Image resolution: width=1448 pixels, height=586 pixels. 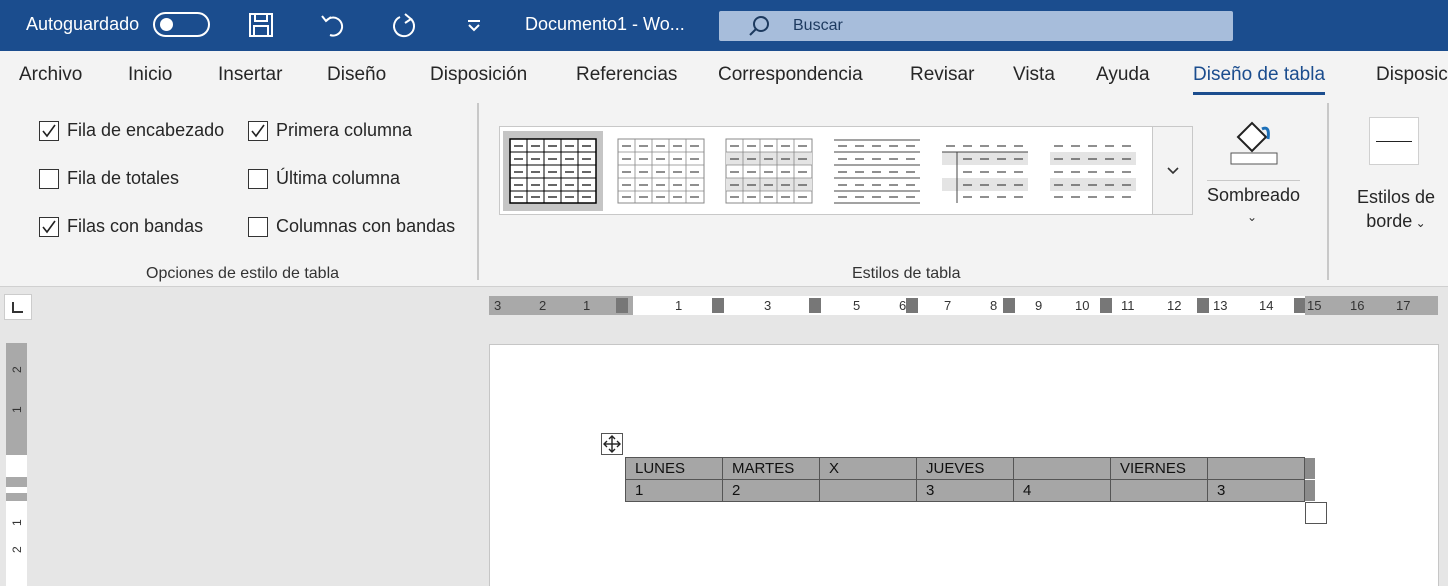 I want to click on search-box: Buscar, so click(x=976, y=26).